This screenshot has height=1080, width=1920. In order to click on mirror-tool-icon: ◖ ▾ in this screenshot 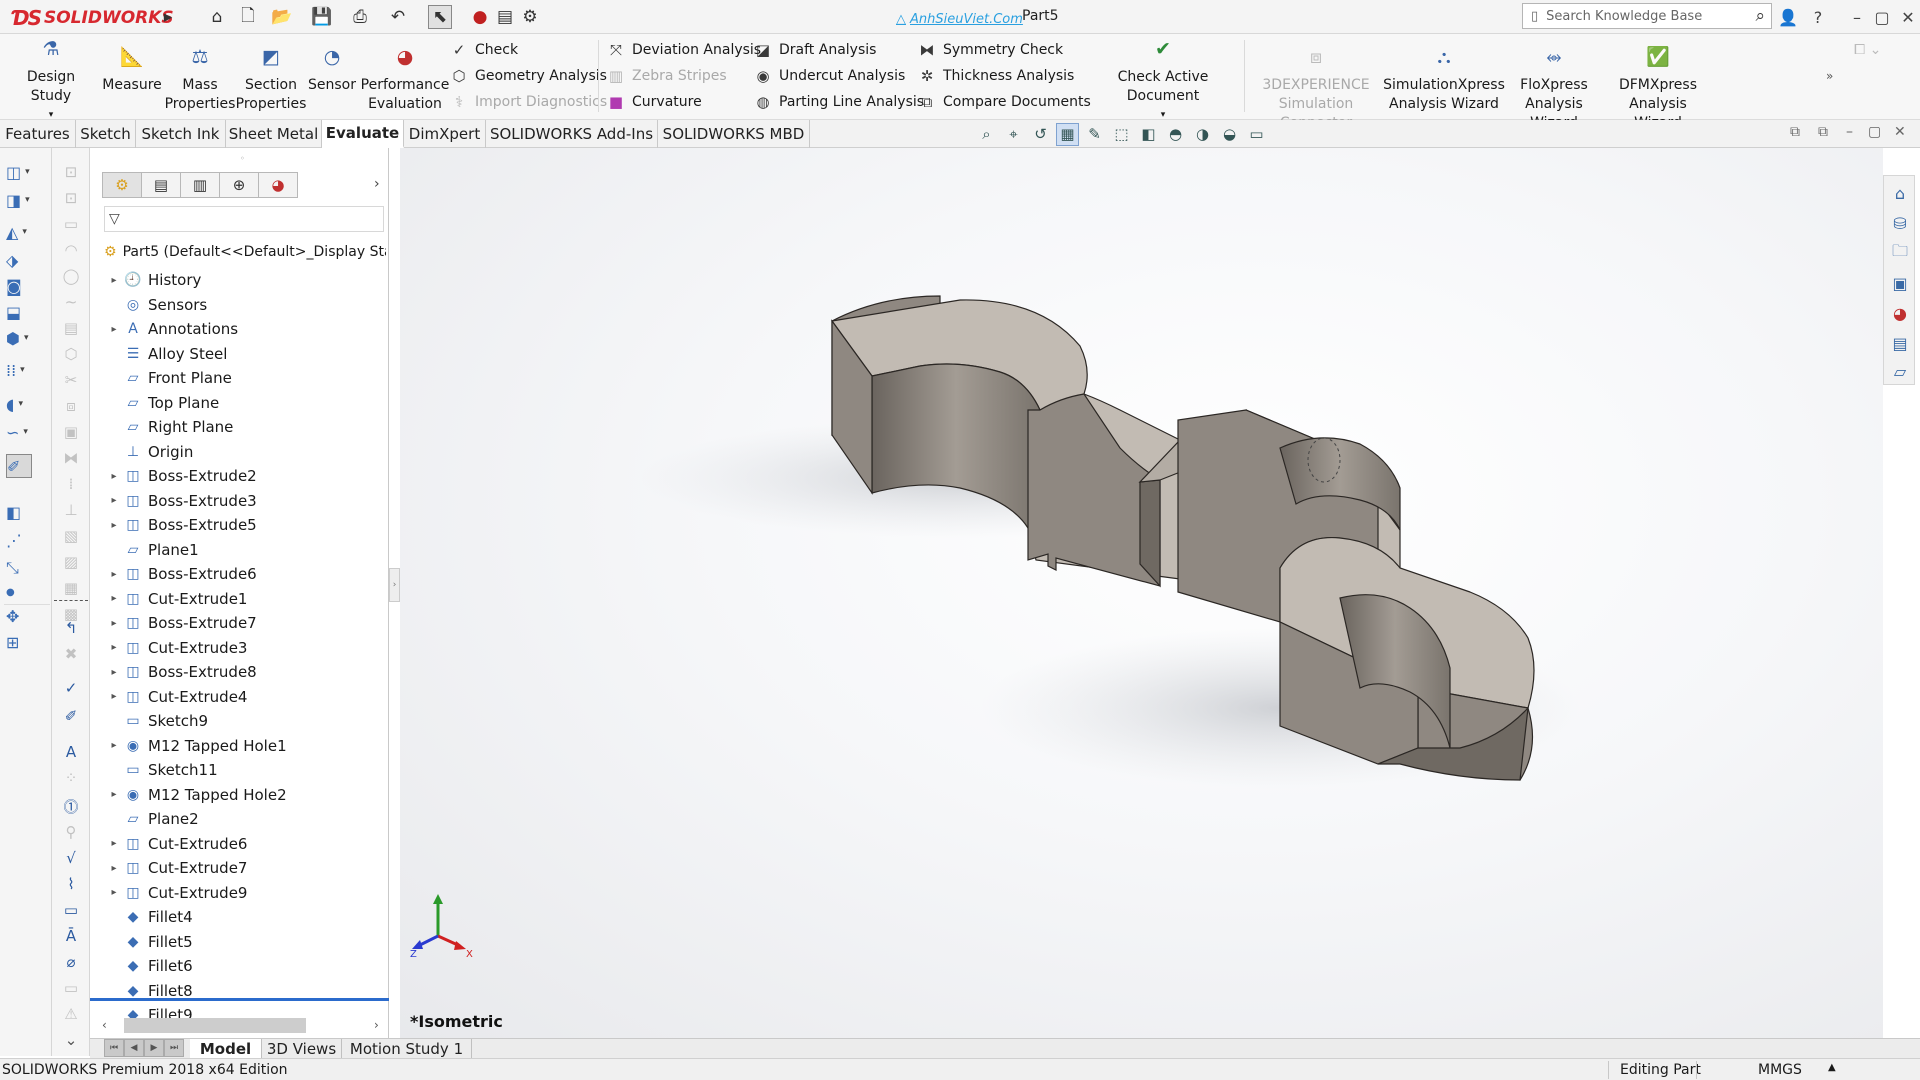, I will do `click(24, 404)`.